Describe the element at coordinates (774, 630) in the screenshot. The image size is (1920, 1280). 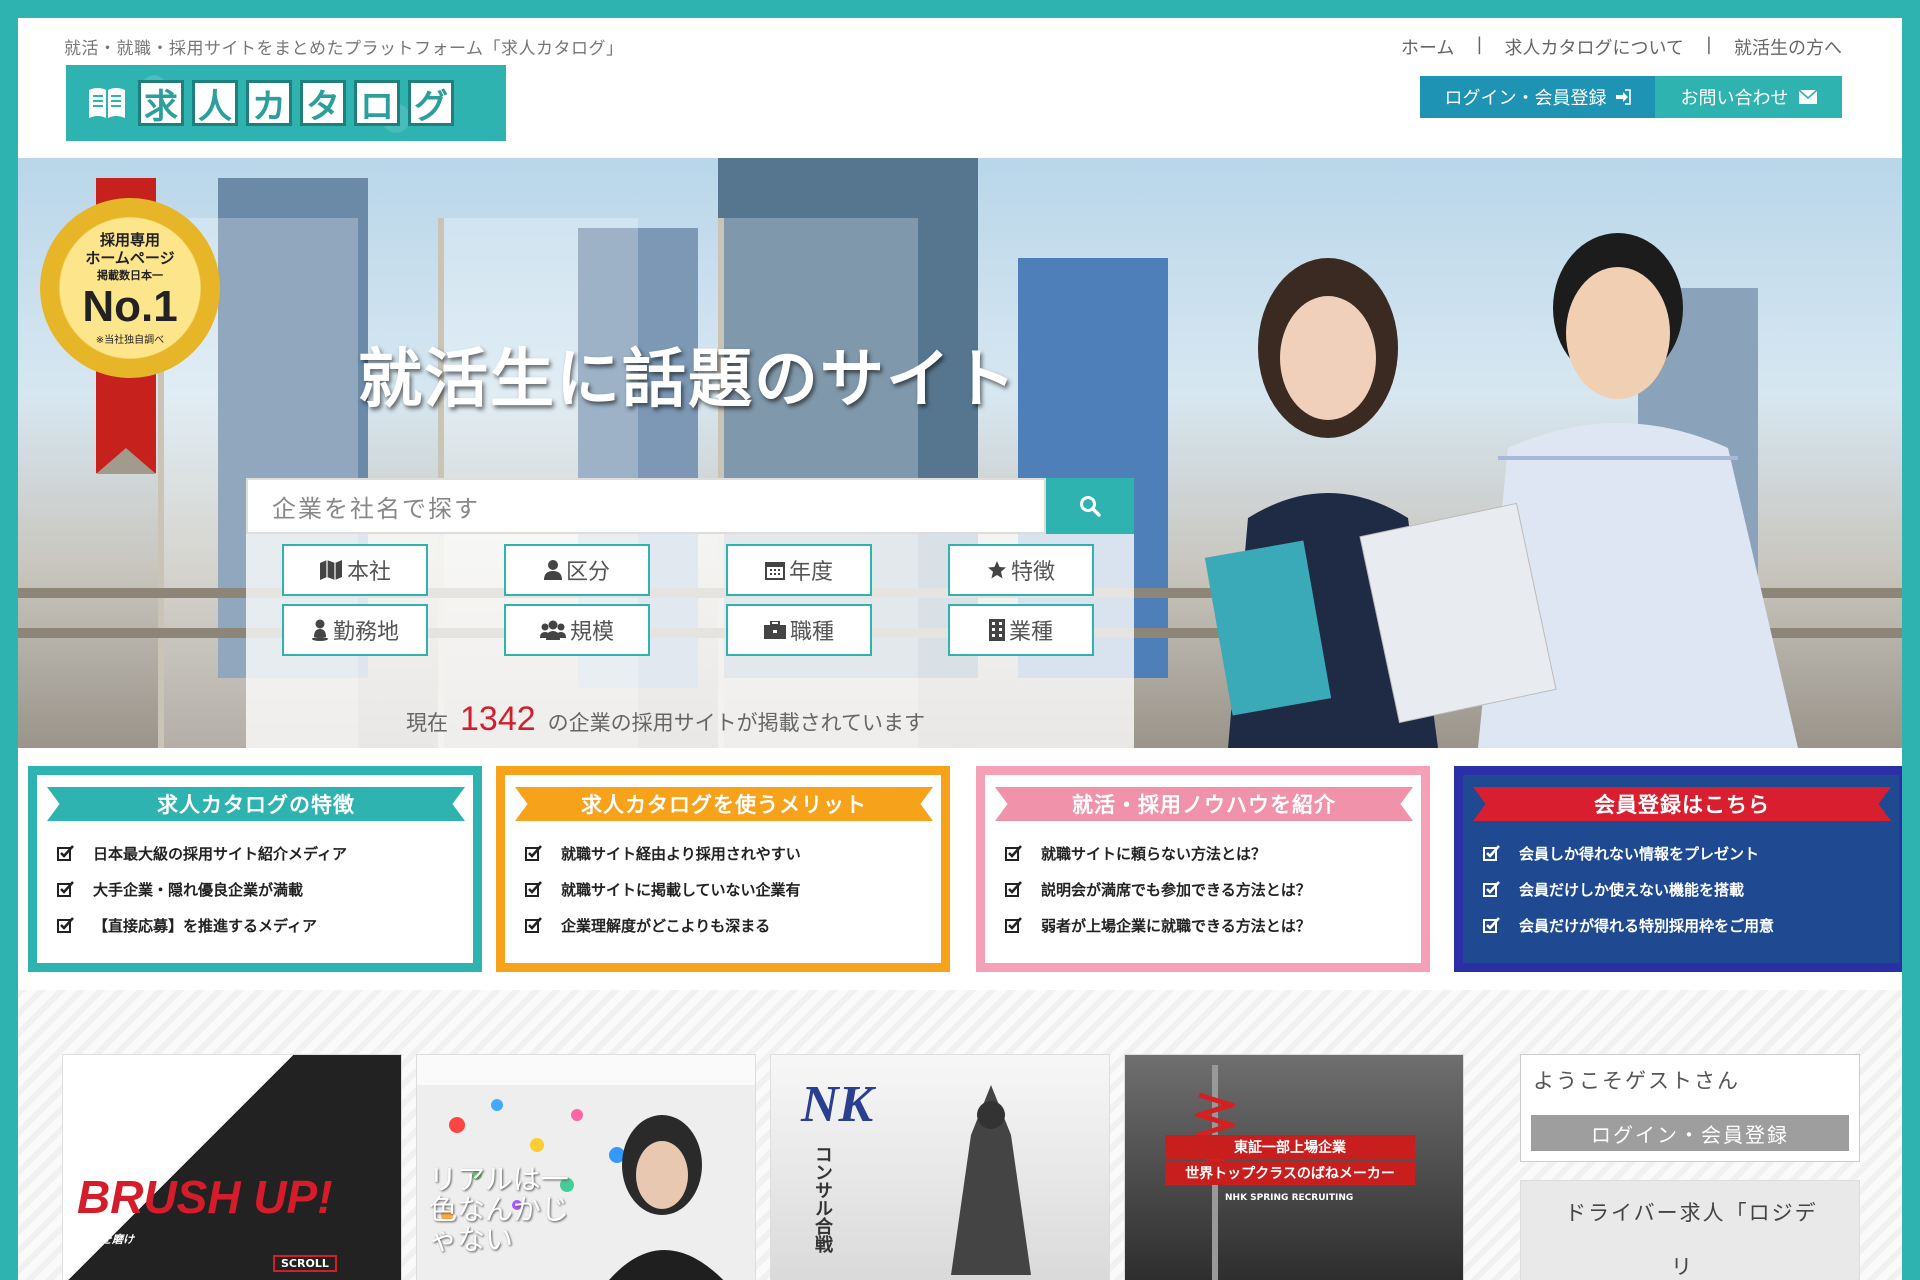
I see `briefcase-icon` at that location.